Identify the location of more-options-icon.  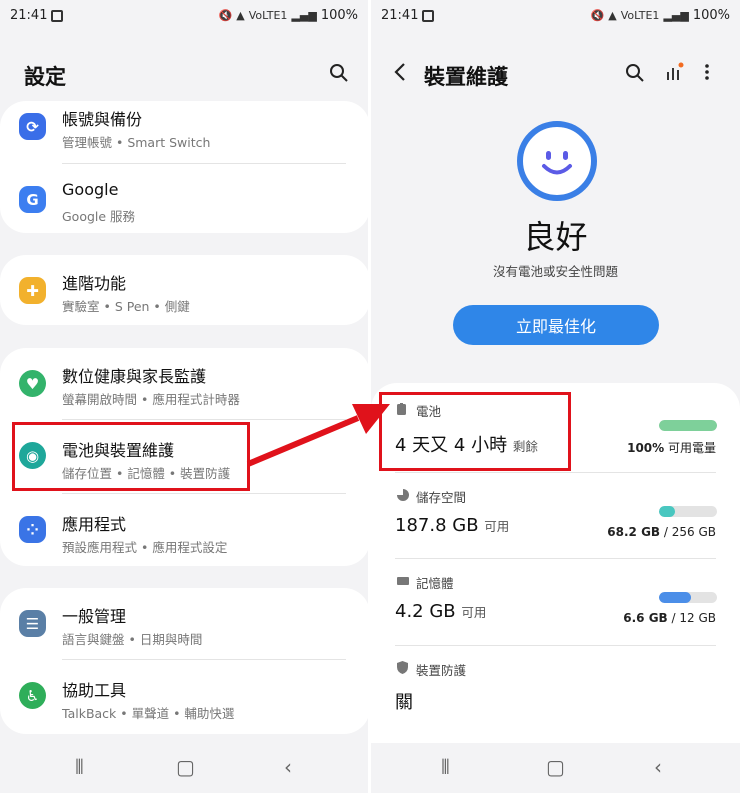
(707, 72).